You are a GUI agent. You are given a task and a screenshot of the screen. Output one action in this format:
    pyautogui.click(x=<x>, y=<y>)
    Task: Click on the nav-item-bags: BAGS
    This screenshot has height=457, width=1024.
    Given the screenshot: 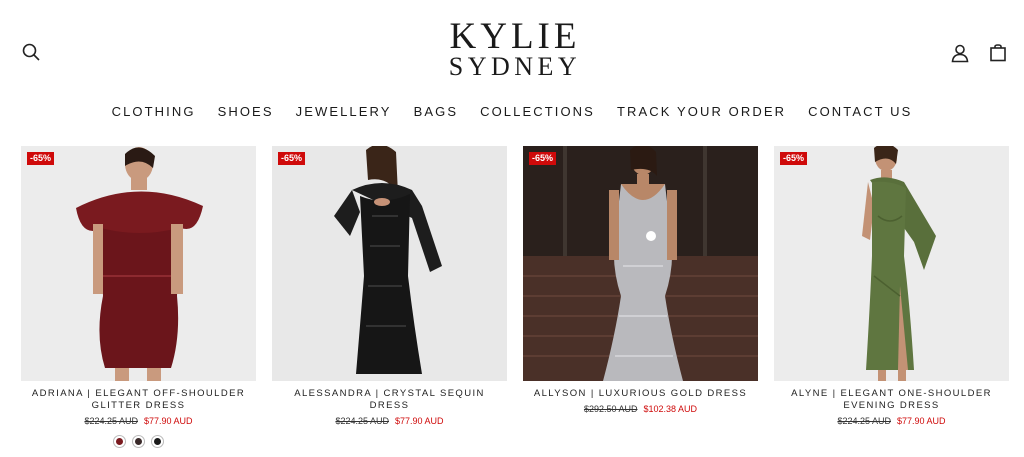 What is the action you would take?
    pyautogui.click(x=436, y=111)
    